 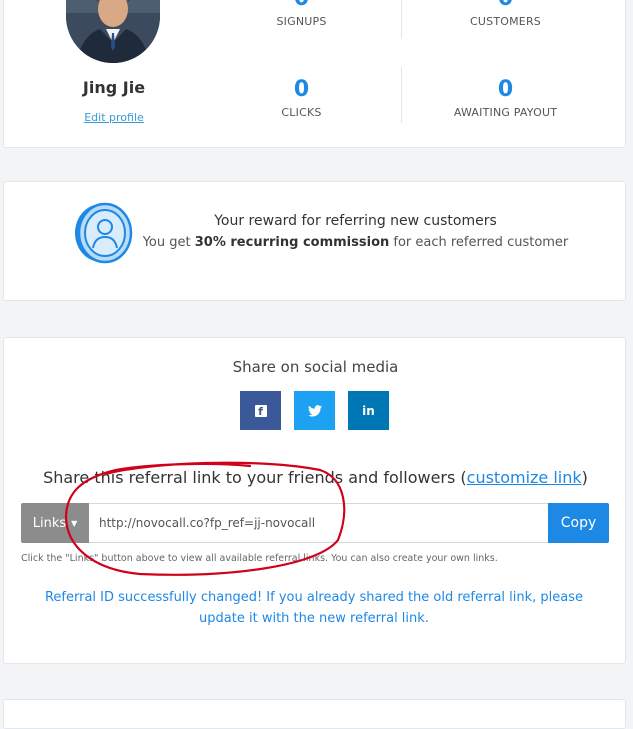 What do you see at coordinates (505, 5) in the screenshot?
I see `stat-customers-value: 0` at bounding box center [505, 5].